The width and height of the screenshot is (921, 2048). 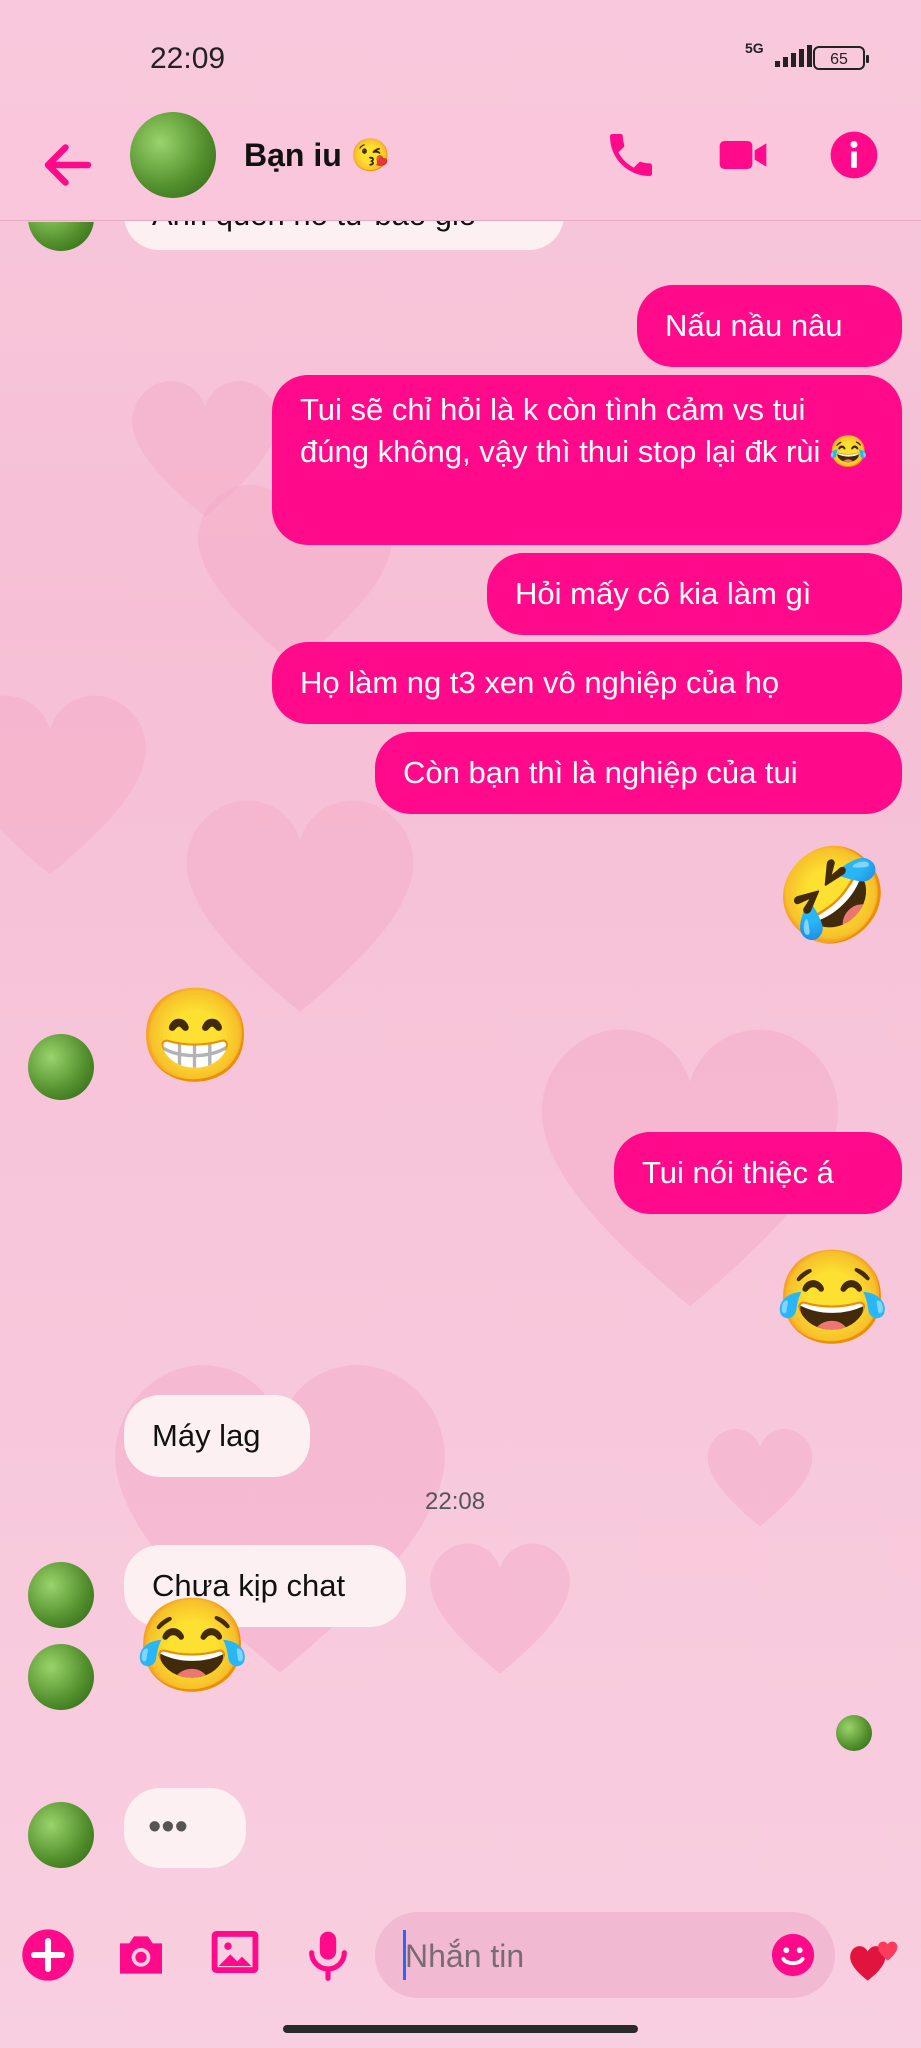 What do you see at coordinates (317, 155) in the screenshot?
I see `contact-name: Bạn iu 😘` at bounding box center [317, 155].